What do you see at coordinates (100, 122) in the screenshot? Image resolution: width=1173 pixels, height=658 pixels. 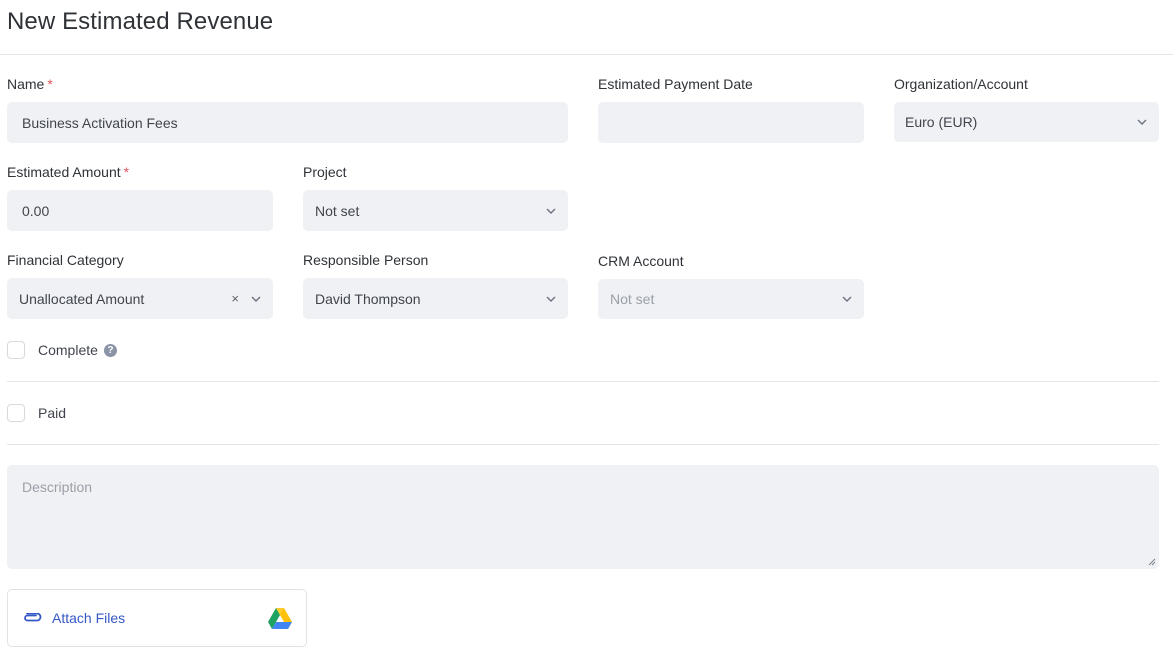 I see `name-input-value: Business Activation Fees` at bounding box center [100, 122].